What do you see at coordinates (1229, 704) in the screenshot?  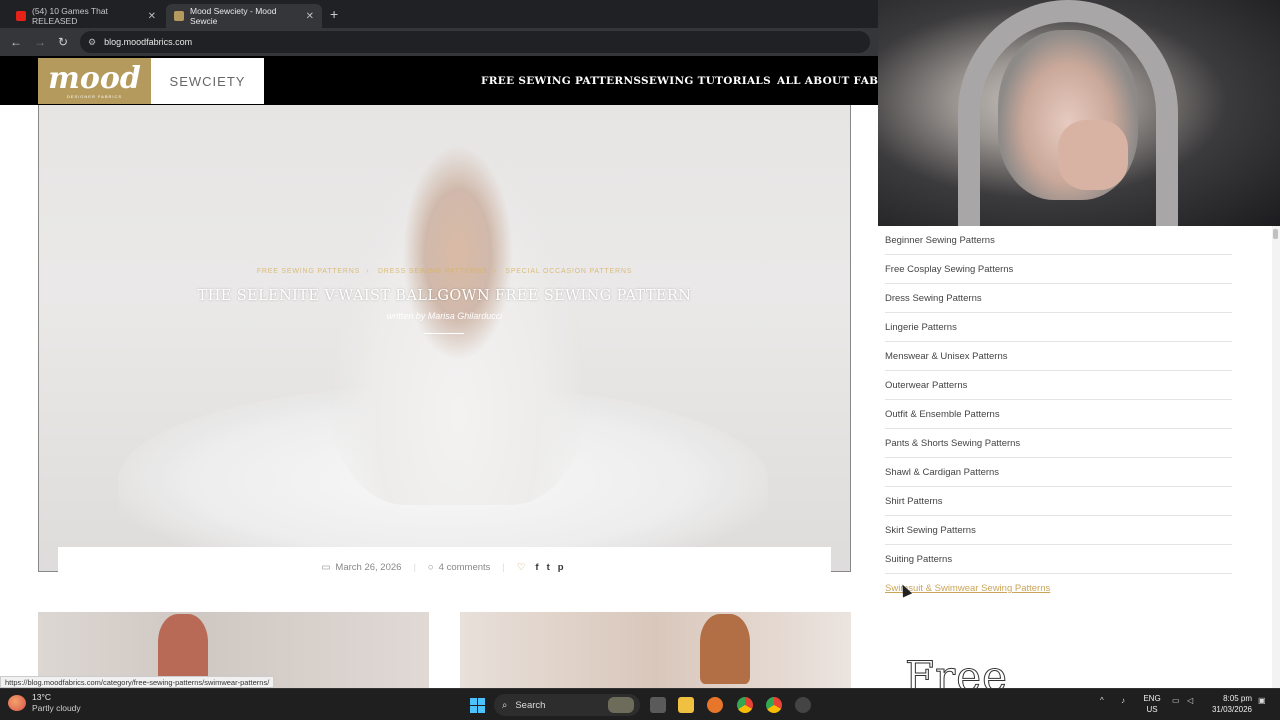 I see `clock: 8:05 pm 31/03/2026` at bounding box center [1229, 704].